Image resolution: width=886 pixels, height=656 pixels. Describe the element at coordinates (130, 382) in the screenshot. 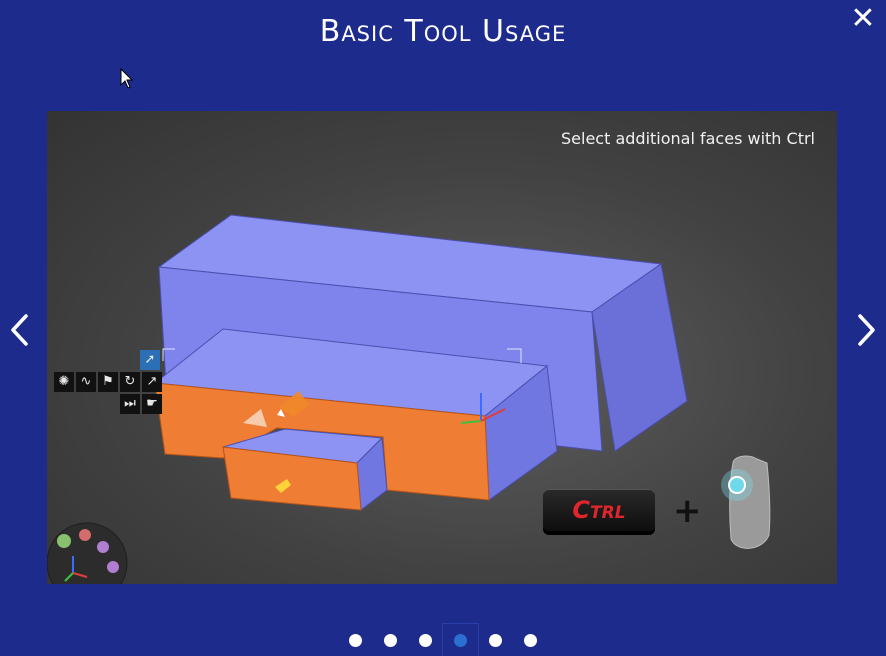

I see `rotate-tool-icon: ↻` at that location.